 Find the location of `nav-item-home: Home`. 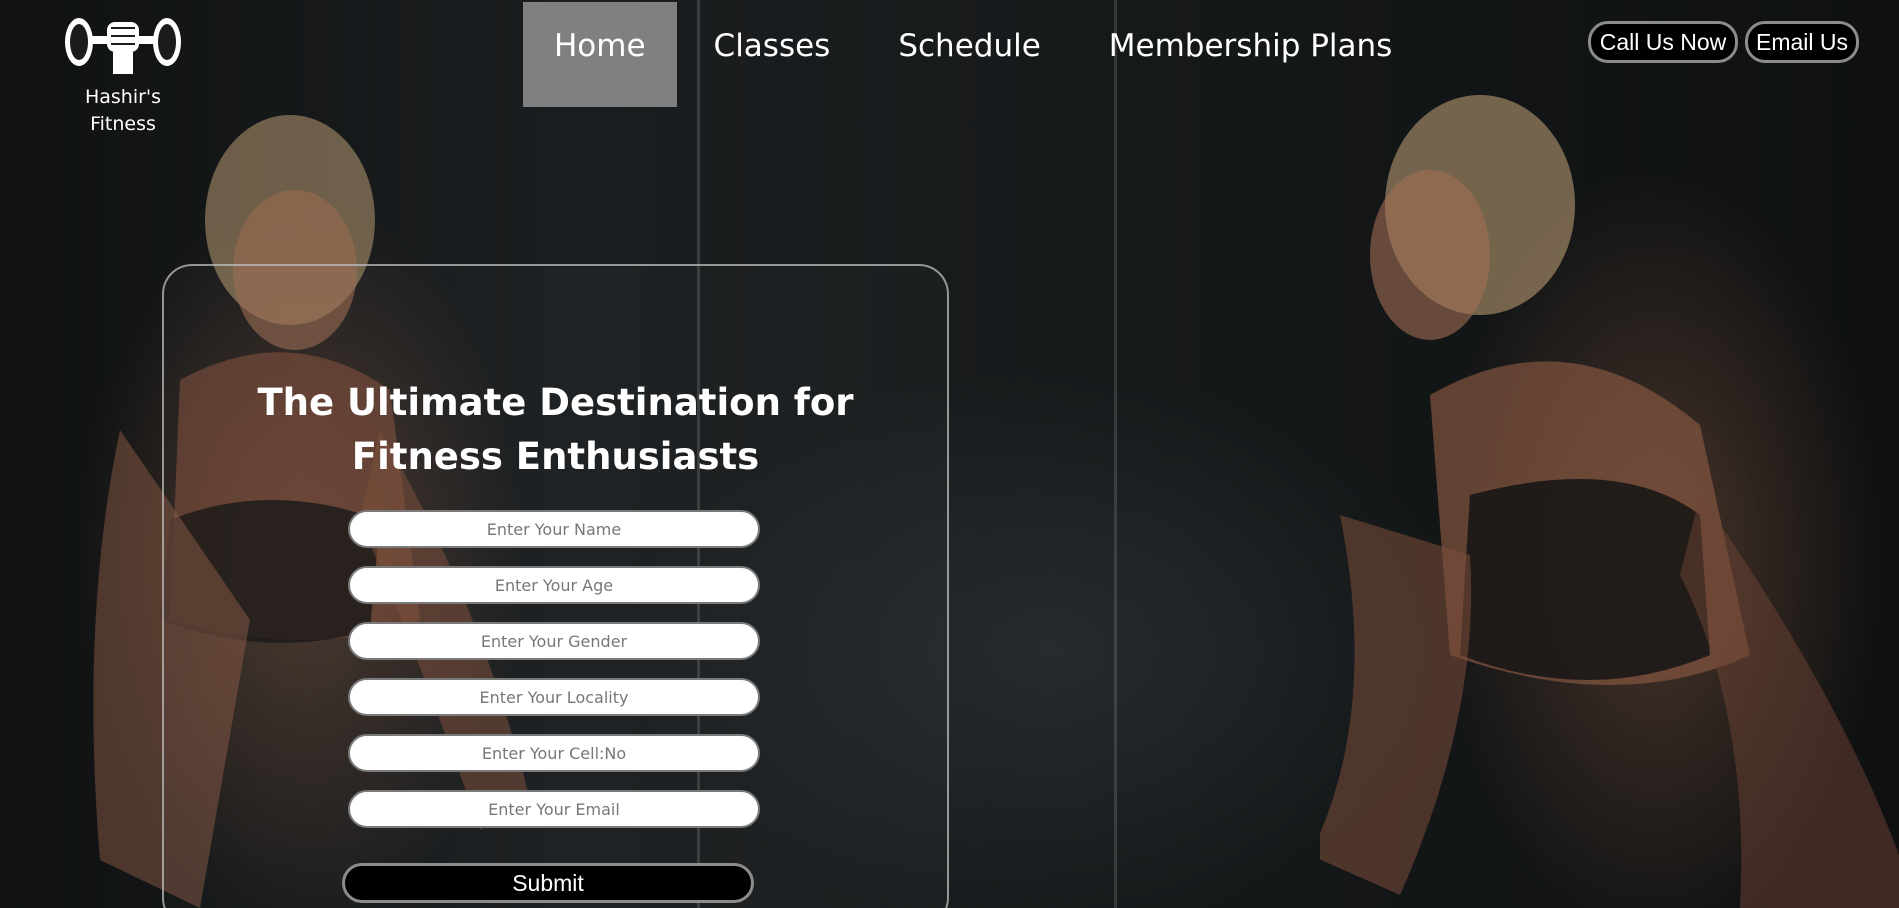

nav-item-home: Home is located at coordinates (600, 54).